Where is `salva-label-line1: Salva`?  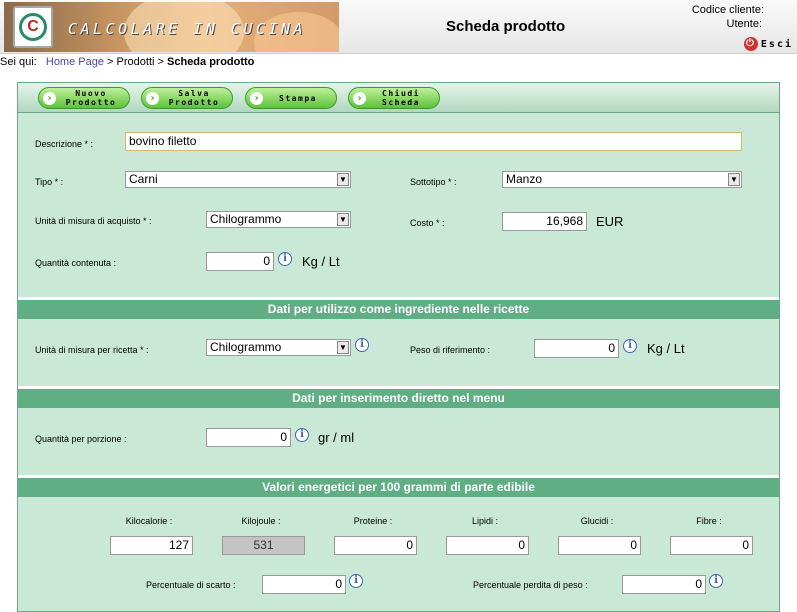
salva-label-line1: Salva is located at coordinates (194, 93).